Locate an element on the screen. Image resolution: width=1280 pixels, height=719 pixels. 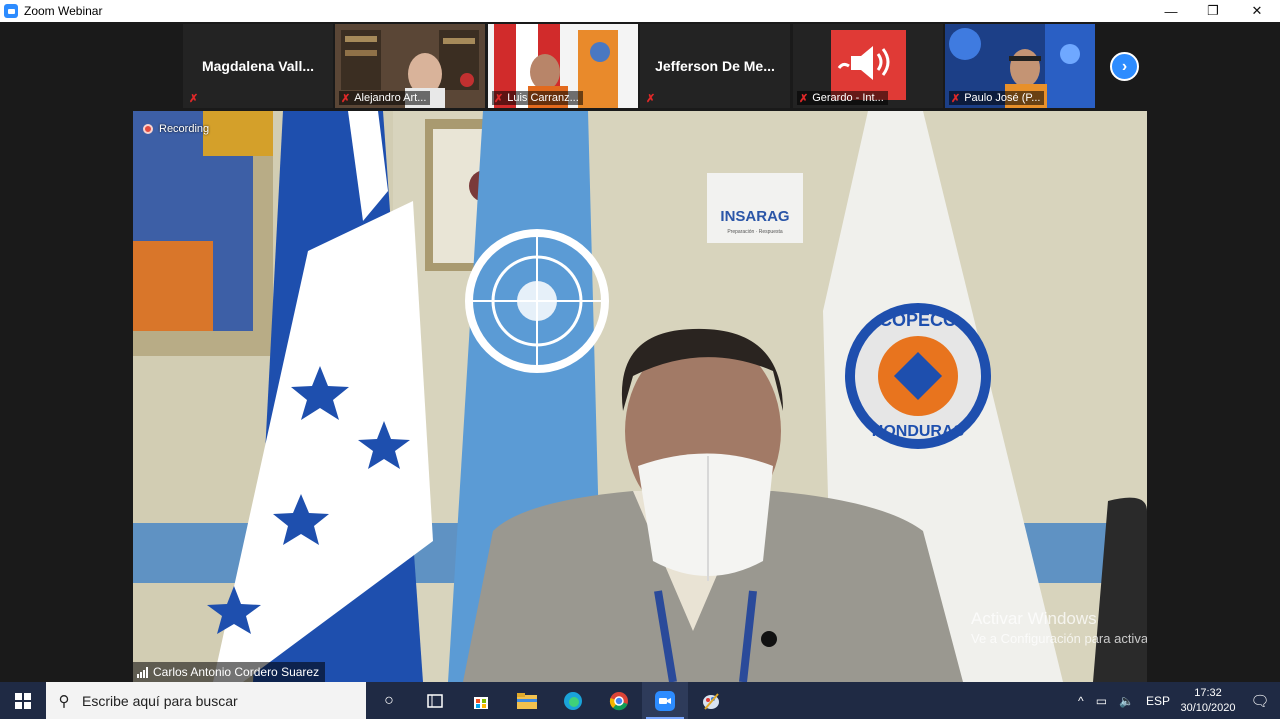
chrome-icon is located at coordinates (619, 700).